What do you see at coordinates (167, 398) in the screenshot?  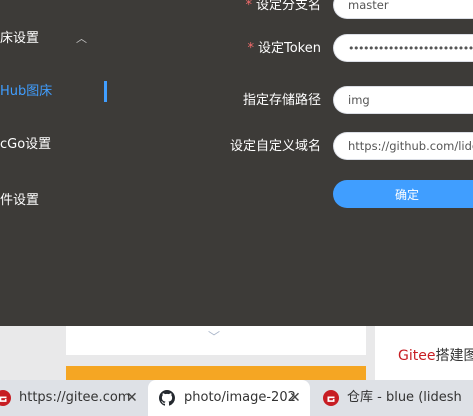 I see `github-icon` at bounding box center [167, 398].